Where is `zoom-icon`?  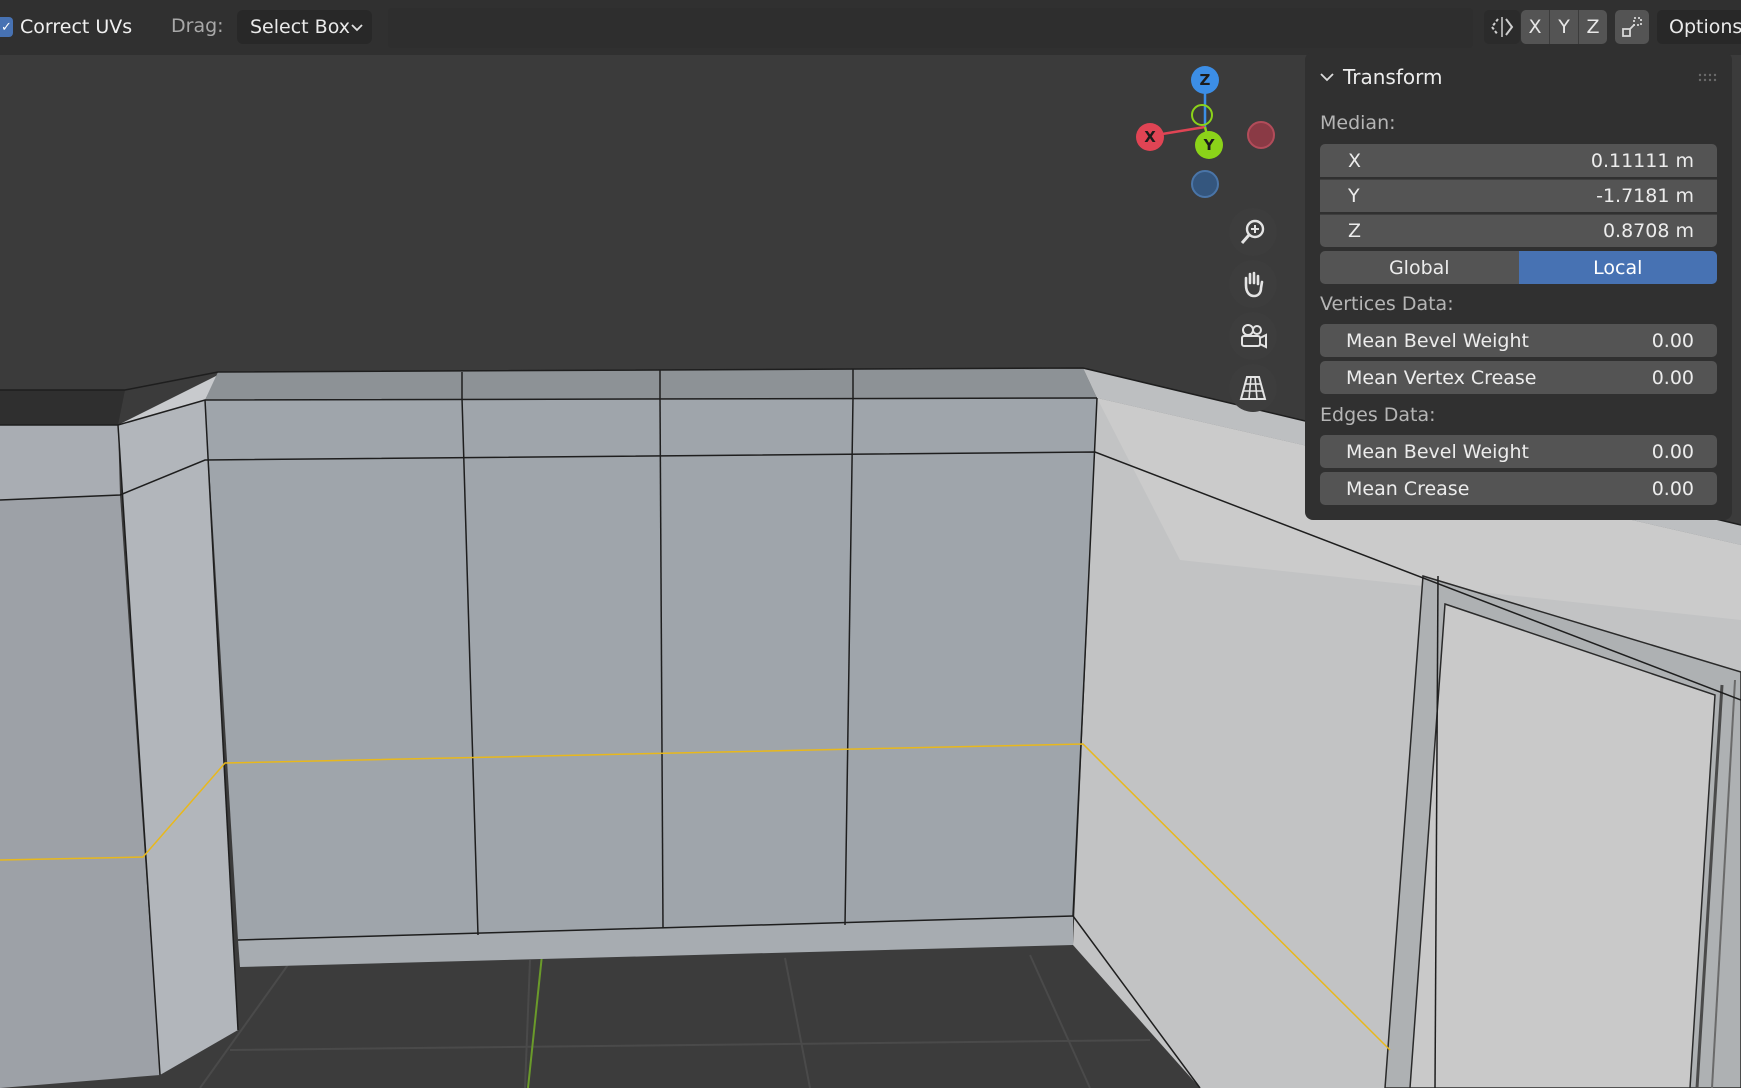 zoom-icon is located at coordinates (1252, 231).